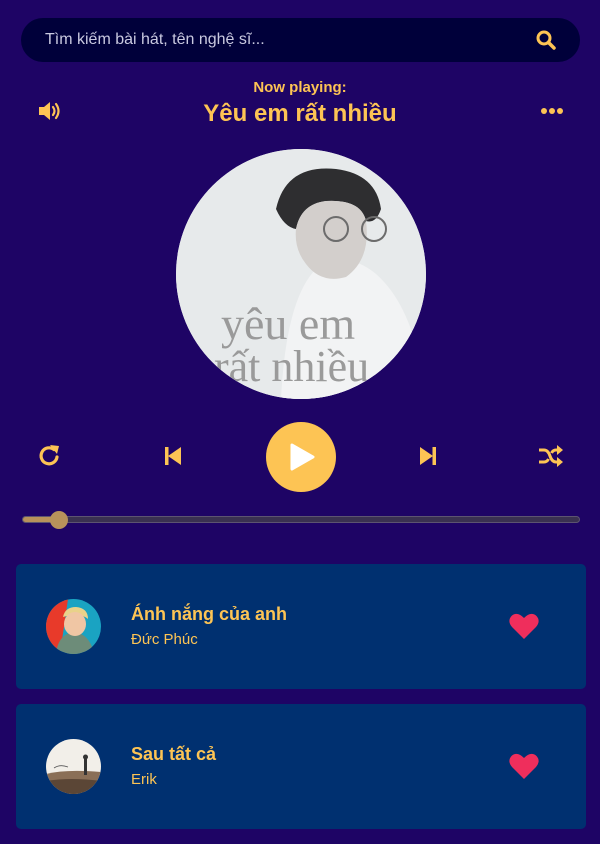 The image size is (600, 844). I want to click on search-icon, so click(546, 40).